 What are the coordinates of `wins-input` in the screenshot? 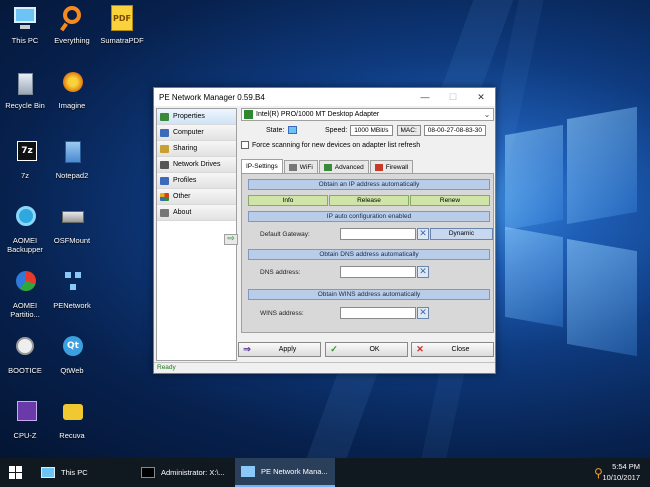 It's located at (378, 313).